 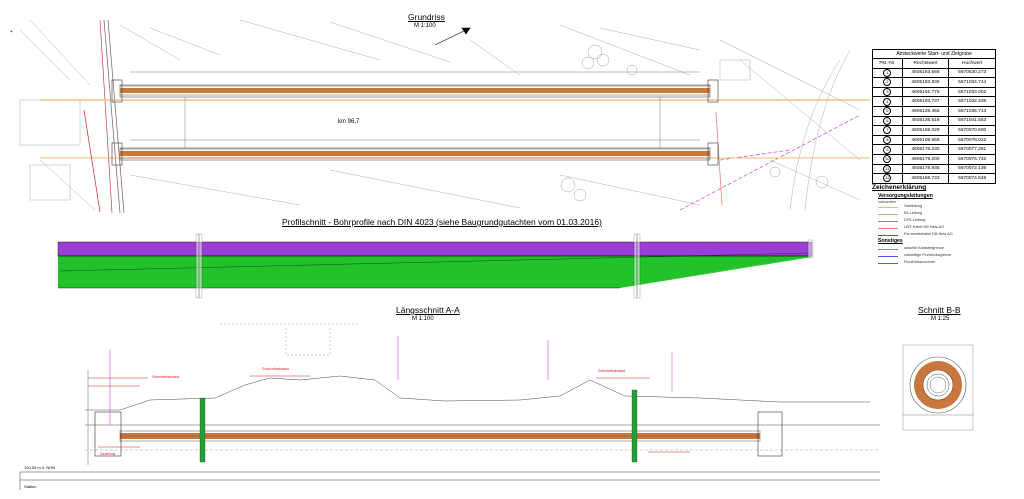 What do you see at coordinates (938, 249) in the screenshot?
I see `legend-other-item: aktuelle Katastergrenze` at bounding box center [938, 249].